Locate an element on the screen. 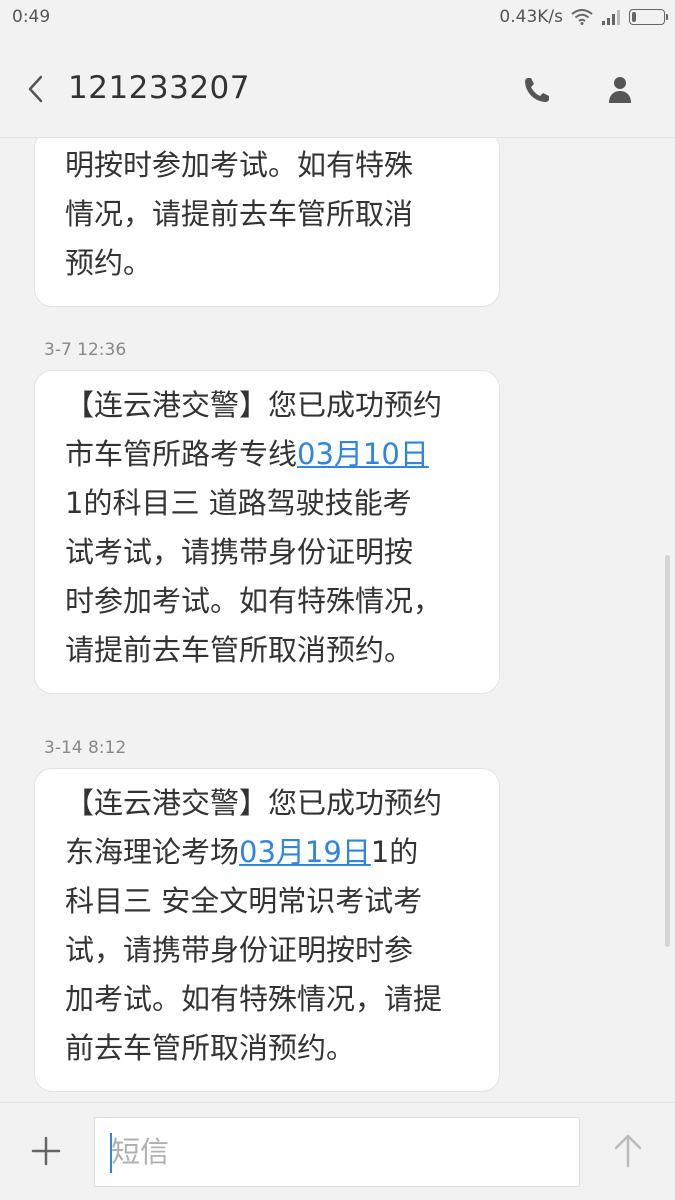 This screenshot has height=1200, width=675. message-line: 情况，请提前去车管所取消 is located at coordinates (239, 214).